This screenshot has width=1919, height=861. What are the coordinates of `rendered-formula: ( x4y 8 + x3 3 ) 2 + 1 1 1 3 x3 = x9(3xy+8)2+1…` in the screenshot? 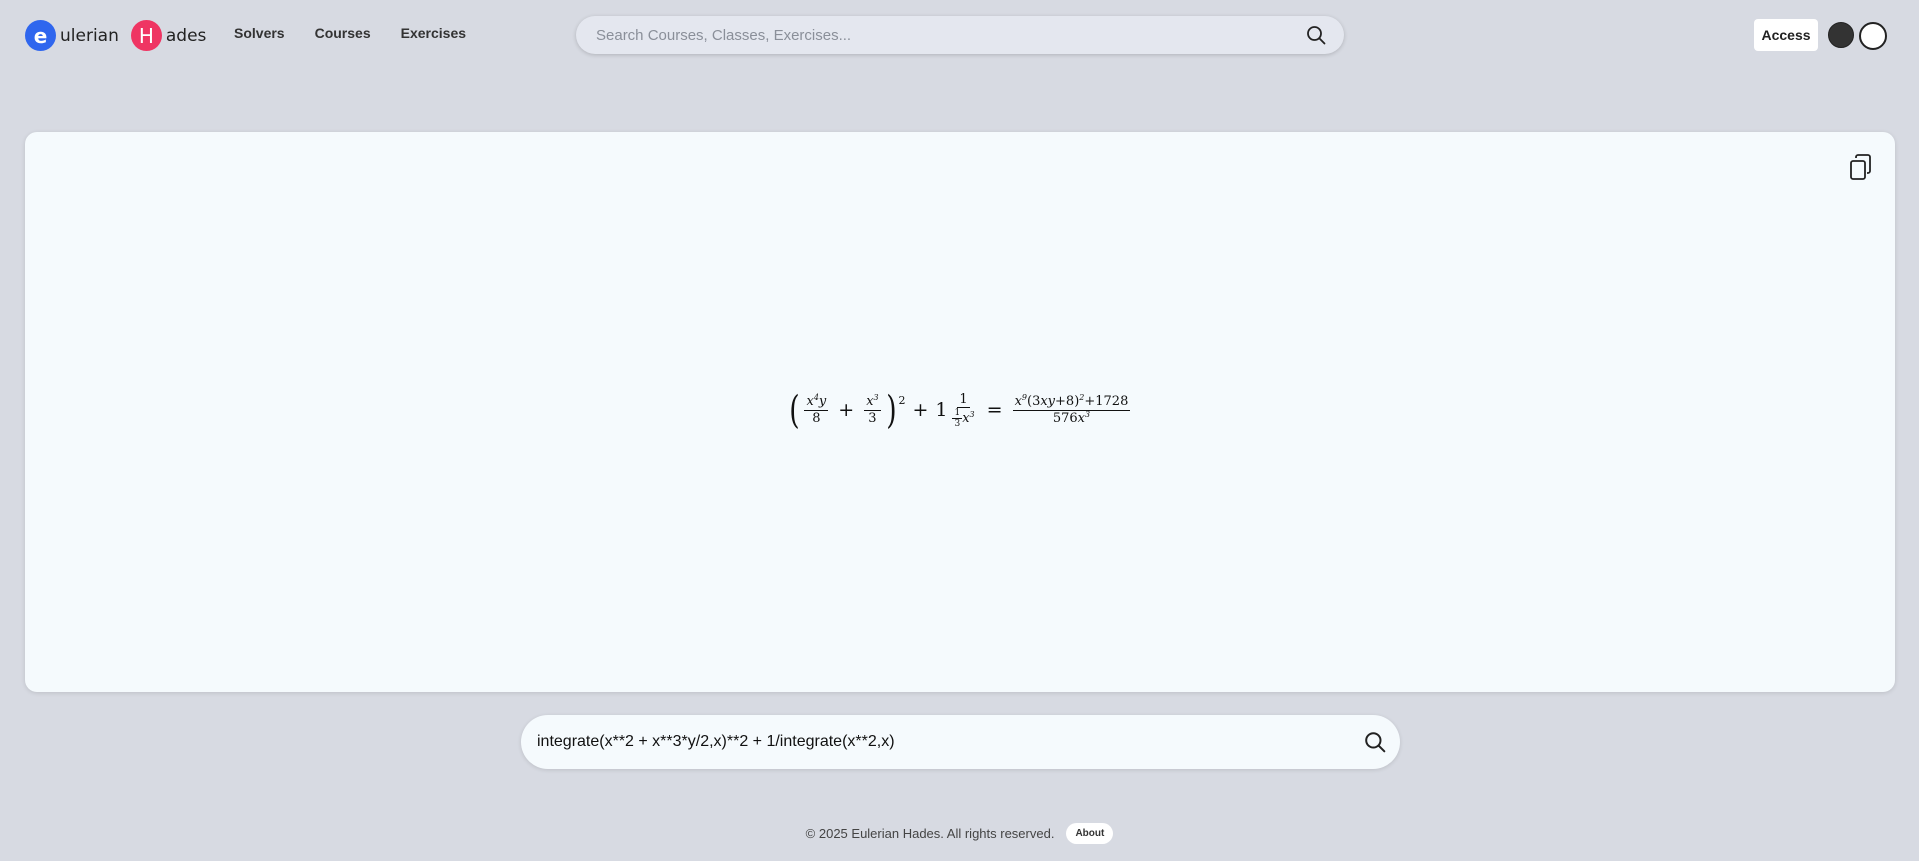 It's located at (959, 410).